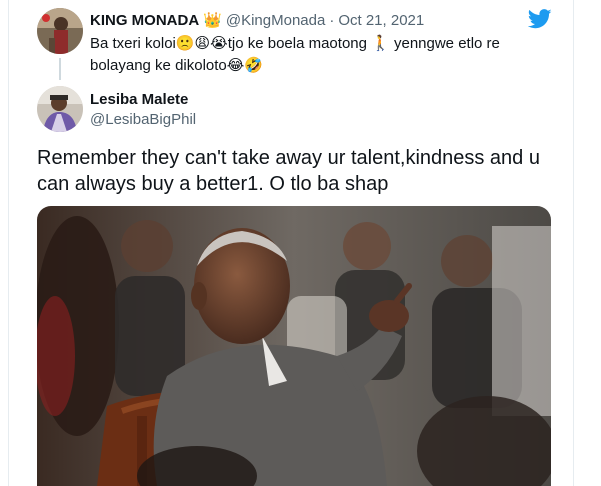  What do you see at coordinates (60, 31) in the screenshot?
I see `parent-avatar` at bounding box center [60, 31].